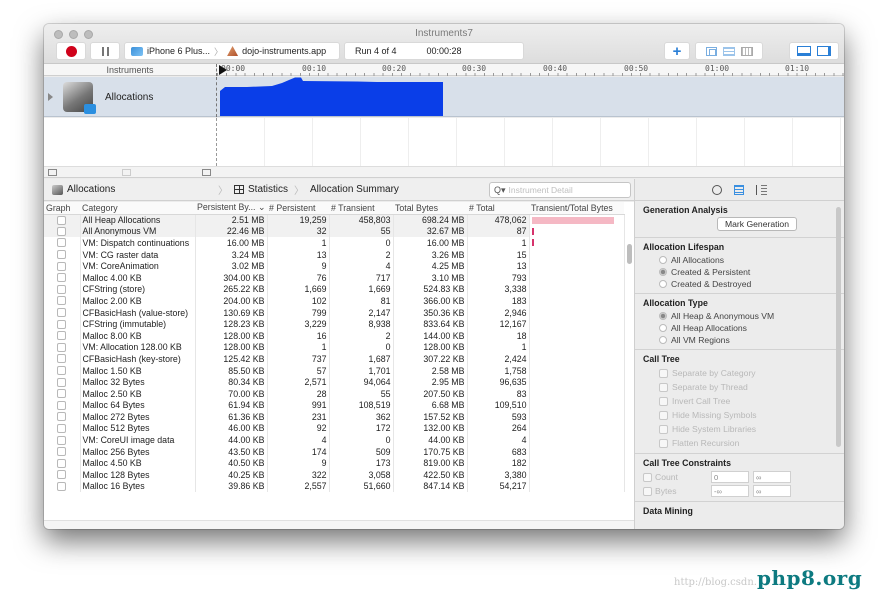 This screenshot has width=889, height=593. I want to click on radio-created-persistent: Created & Persistent, so click(747, 272).